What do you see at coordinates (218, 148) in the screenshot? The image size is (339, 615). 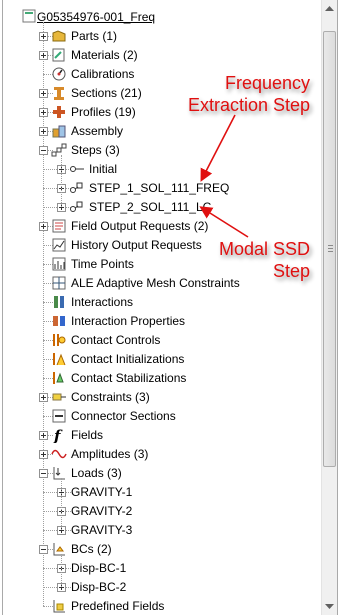 I see `arrow-to-freq-step` at bounding box center [218, 148].